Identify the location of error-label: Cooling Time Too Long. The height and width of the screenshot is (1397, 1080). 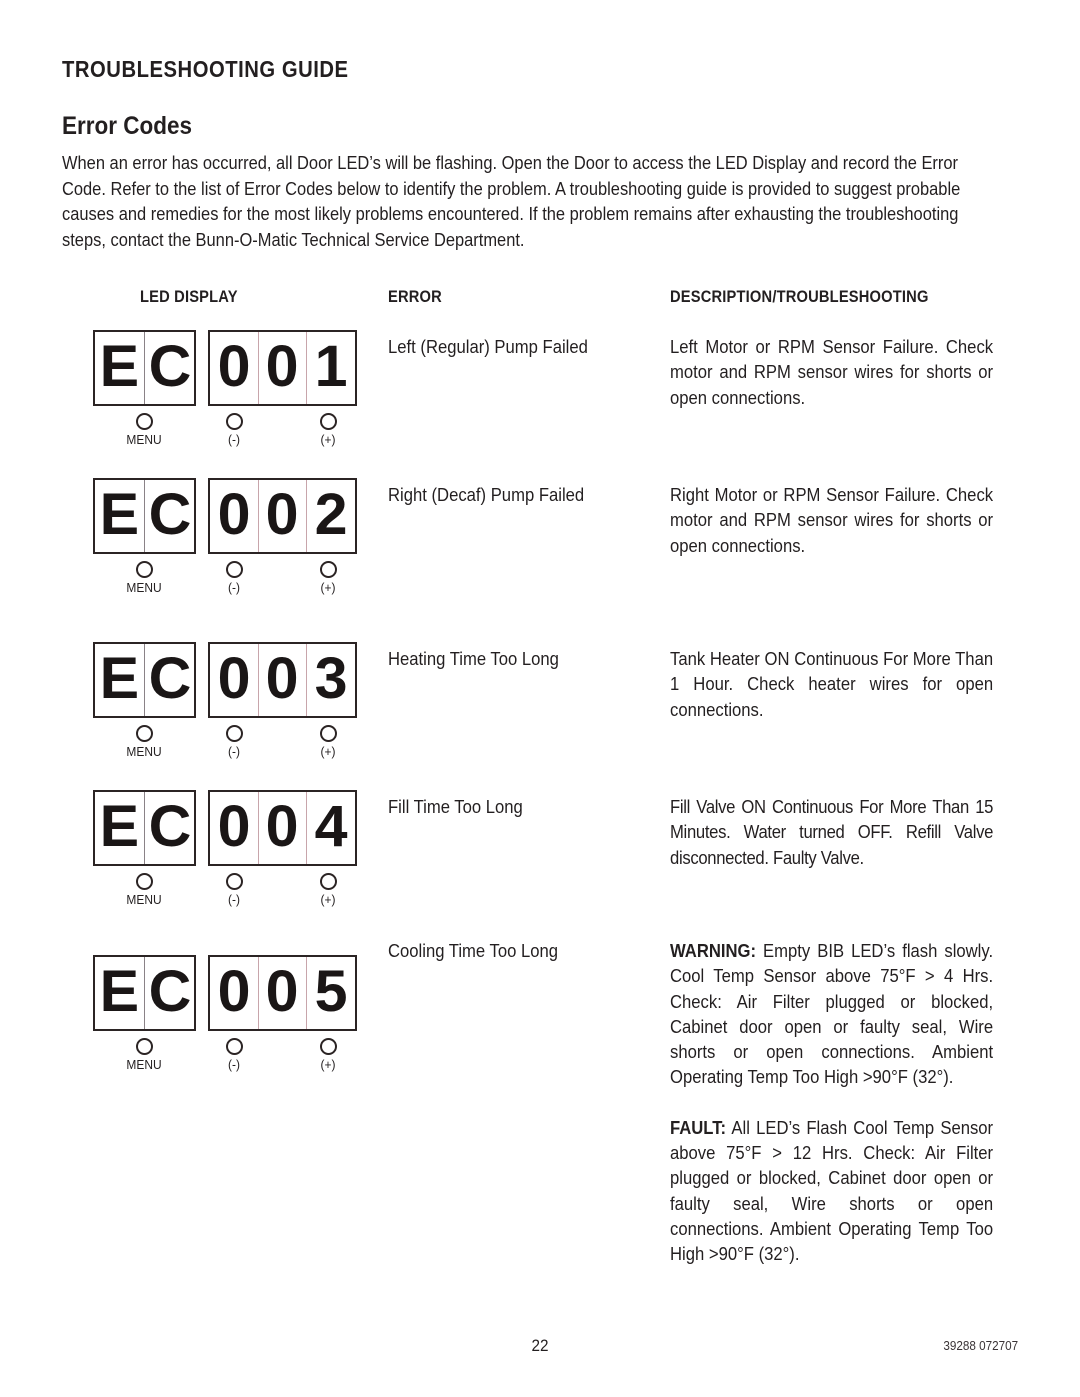
(473, 950).